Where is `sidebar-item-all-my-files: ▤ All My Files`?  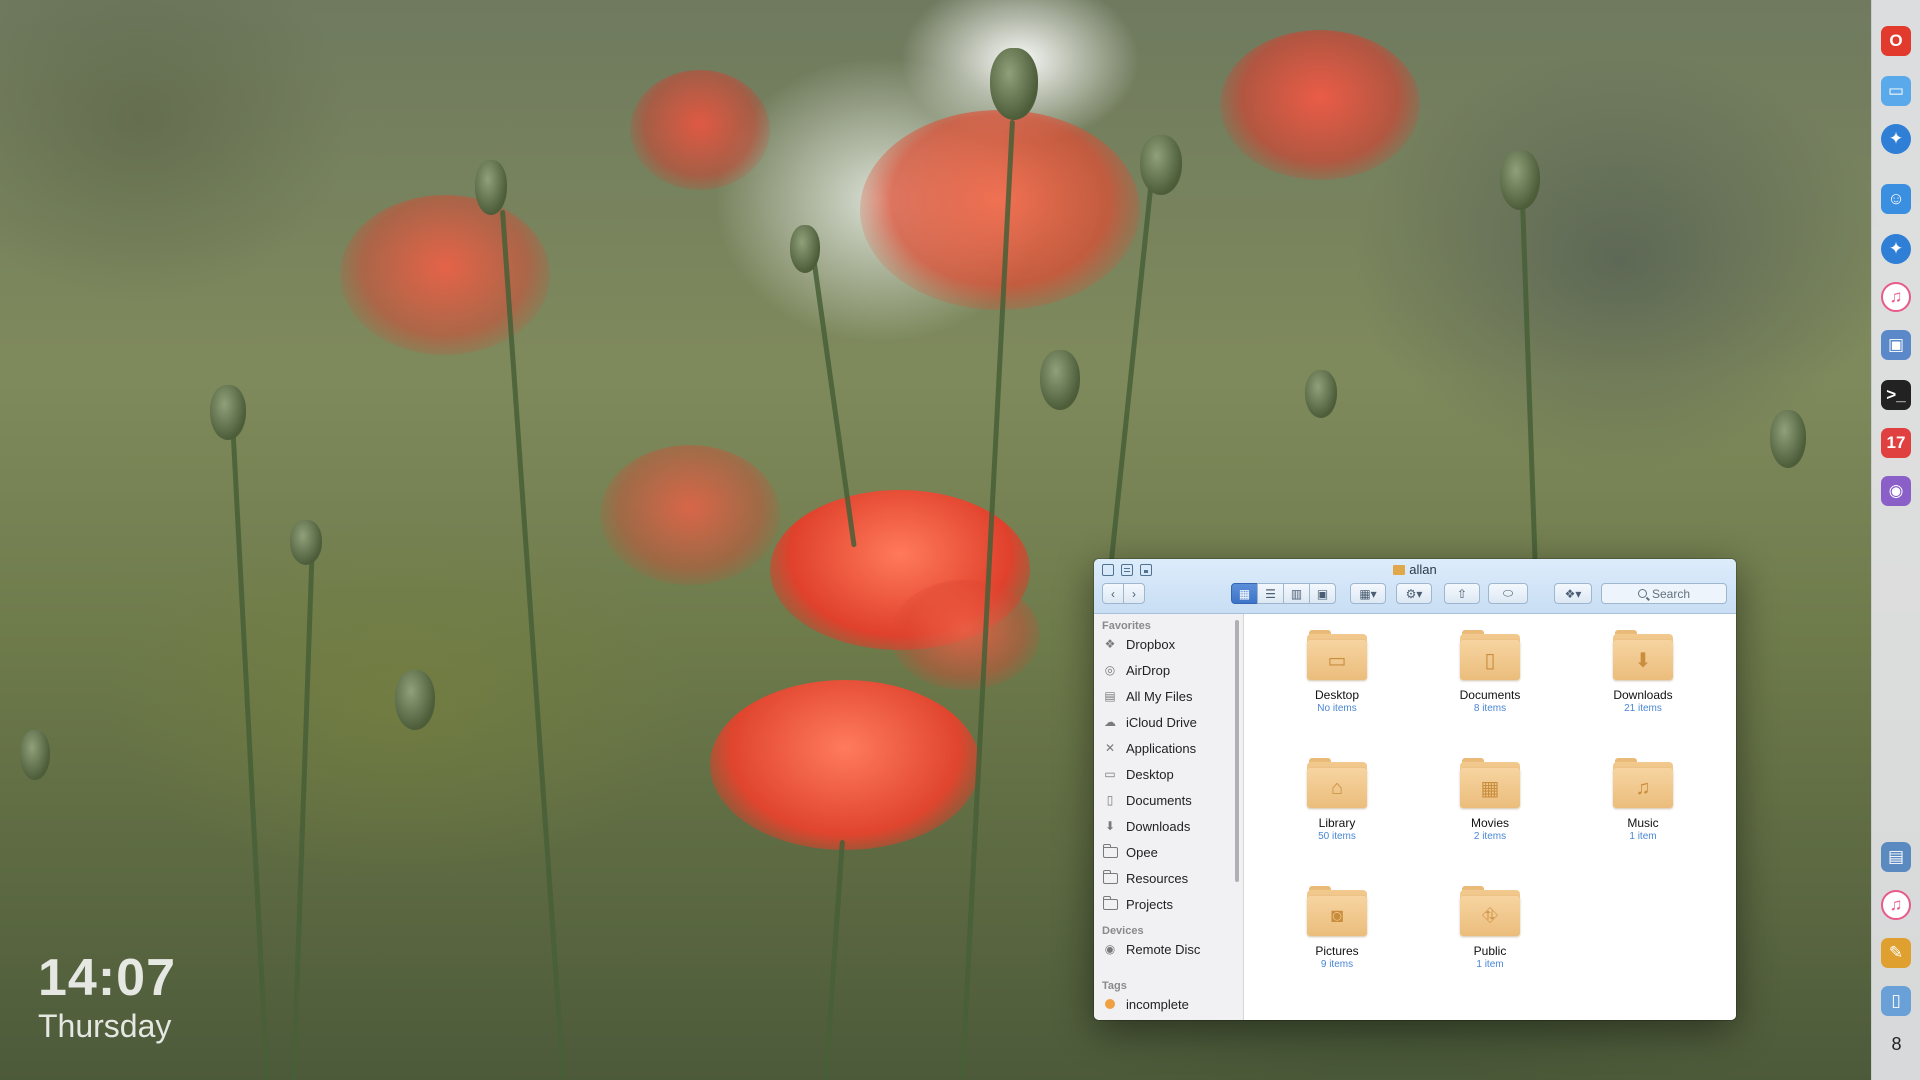
sidebar-item-all-my-files: ▤ All My Files is located at coordinates (1147, 696).